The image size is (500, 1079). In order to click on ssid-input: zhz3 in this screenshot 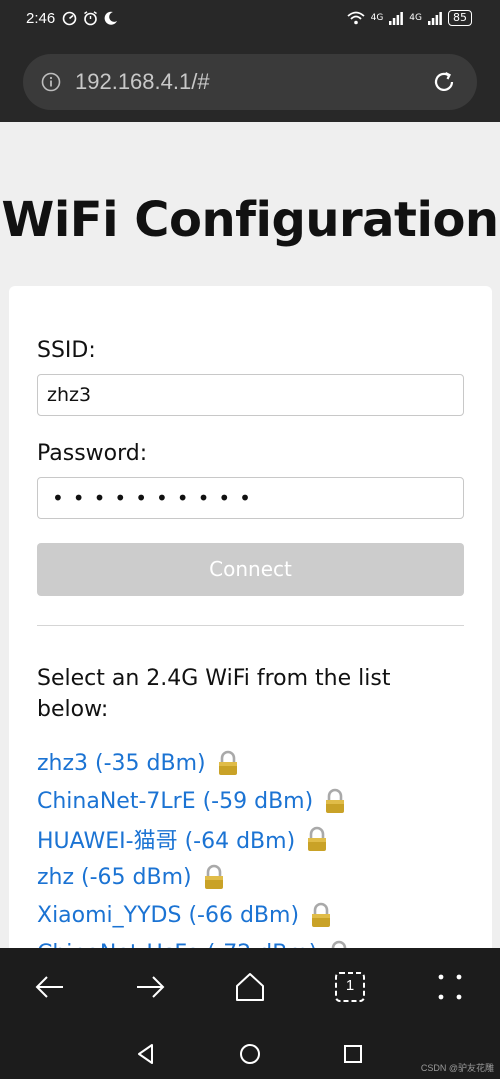, I will do `click(250, 395)`.